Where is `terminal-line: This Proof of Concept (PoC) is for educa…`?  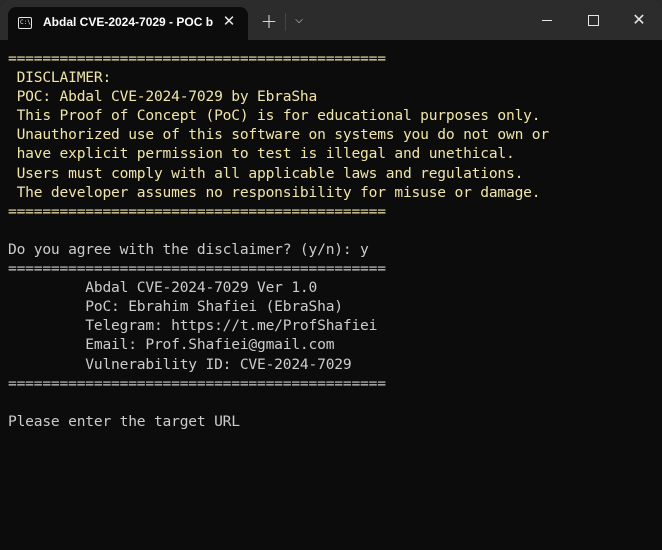
terminal-line: This Proof of Concept (PoC) is for educa… is located at coordinates (274, 116).